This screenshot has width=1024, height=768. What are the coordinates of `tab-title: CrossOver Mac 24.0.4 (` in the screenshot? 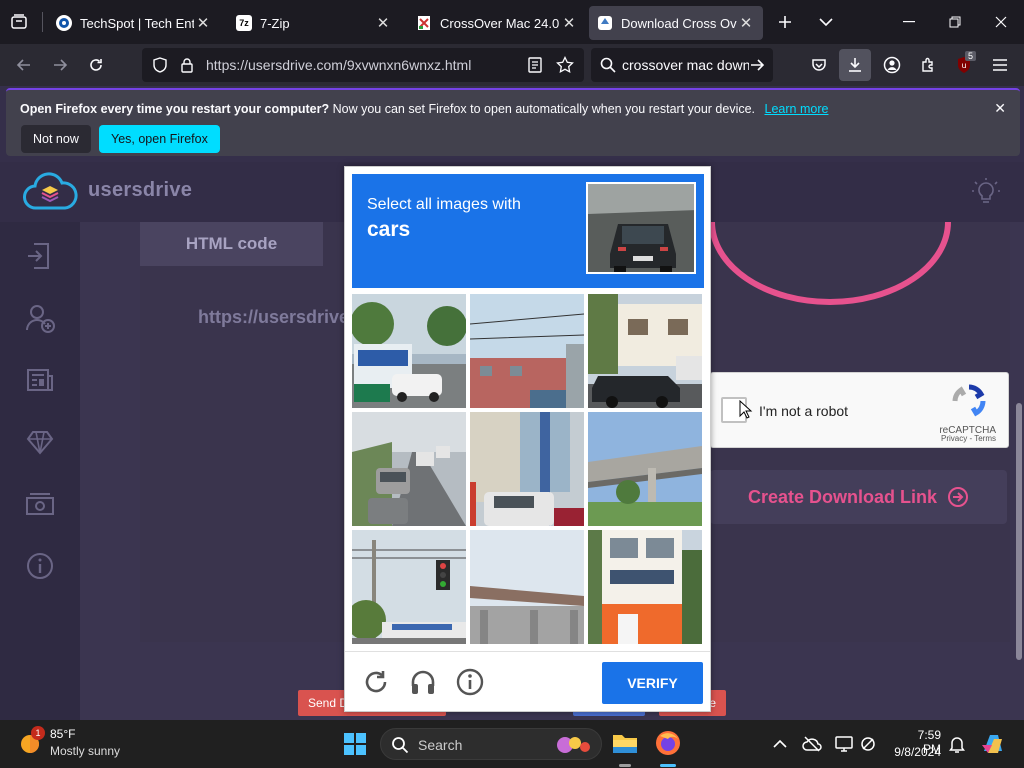 It's located at (500, 23).